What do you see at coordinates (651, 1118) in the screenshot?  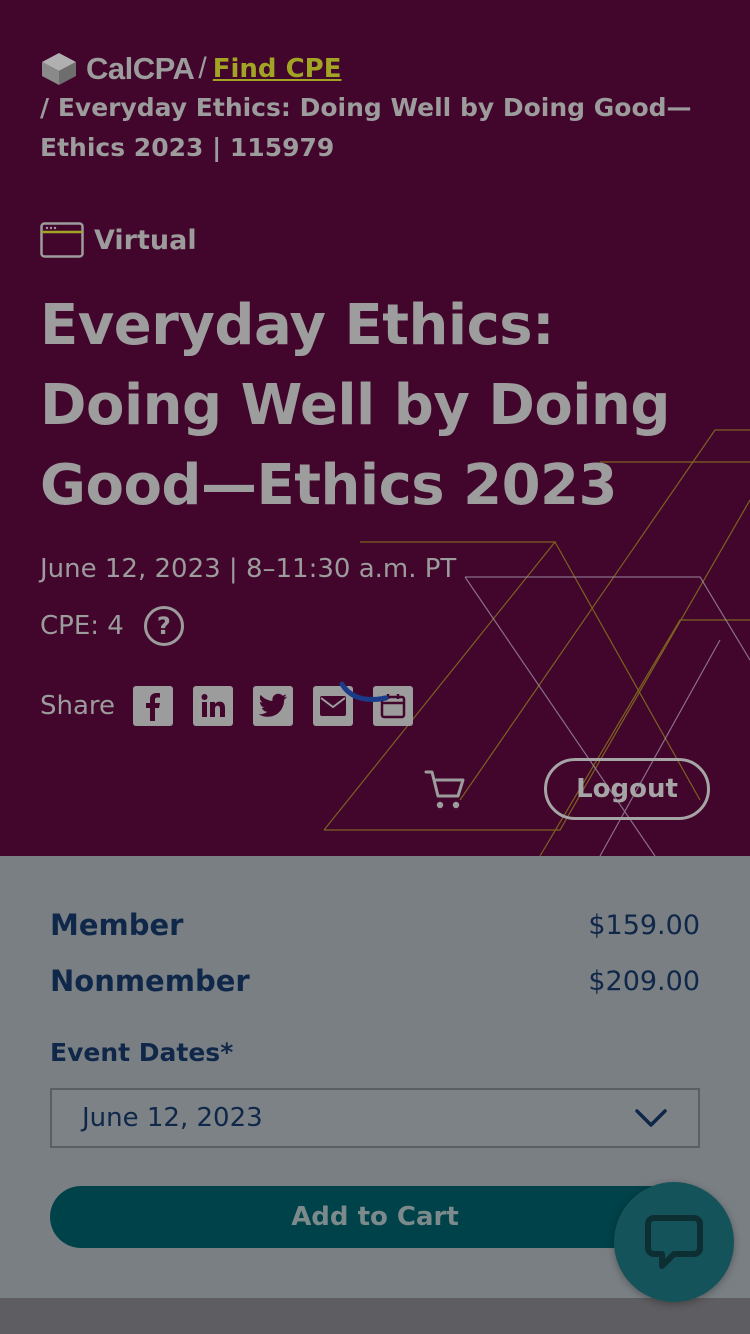 I see `chevron-down-icon` at bounding box center [651, 1118].